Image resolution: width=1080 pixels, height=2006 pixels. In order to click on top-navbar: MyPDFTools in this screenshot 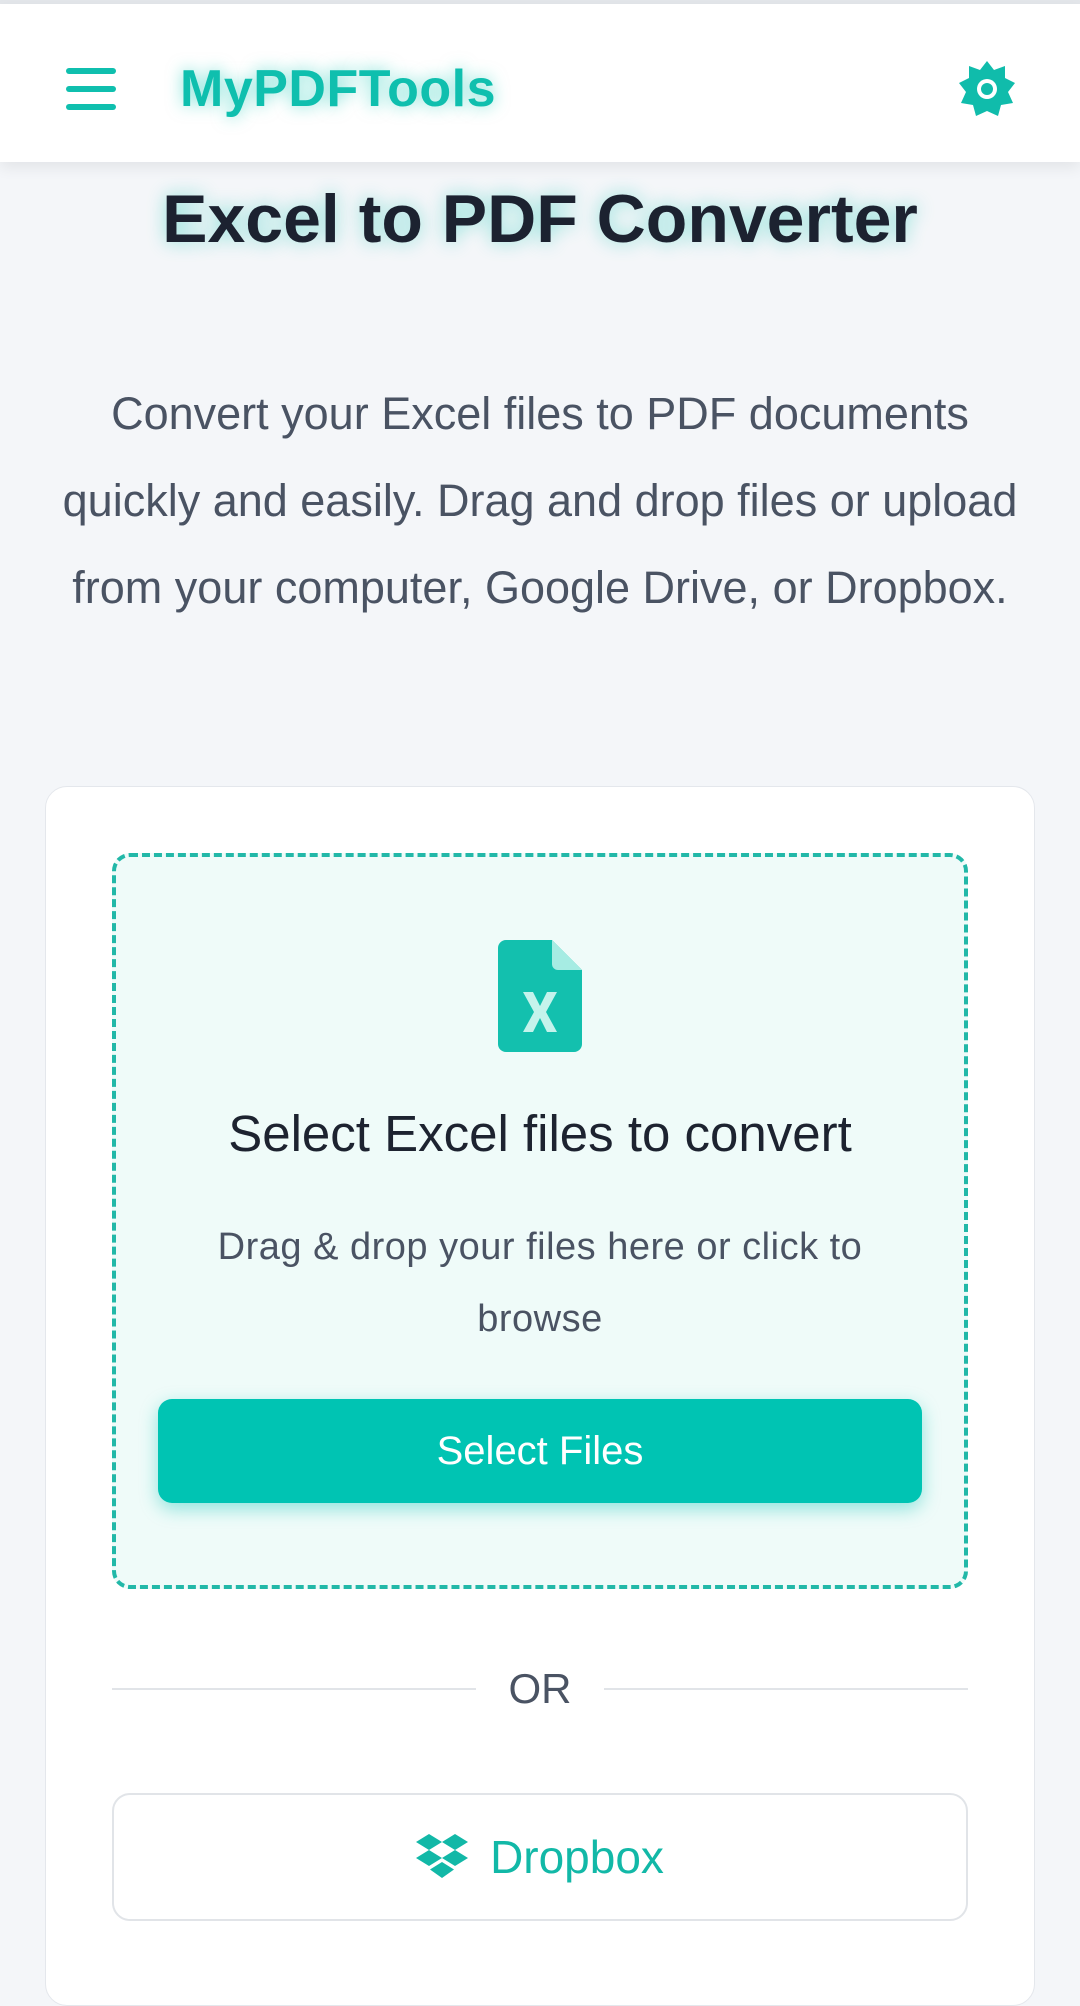, I will do `click(540, 83)`.